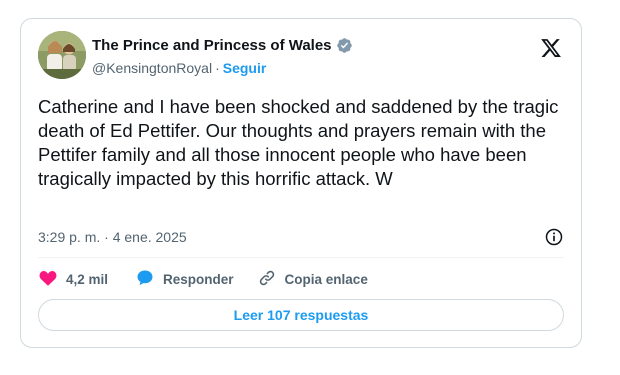  I want to click on read-replies-button: Leer 107 respuestas, so click(301, 315).